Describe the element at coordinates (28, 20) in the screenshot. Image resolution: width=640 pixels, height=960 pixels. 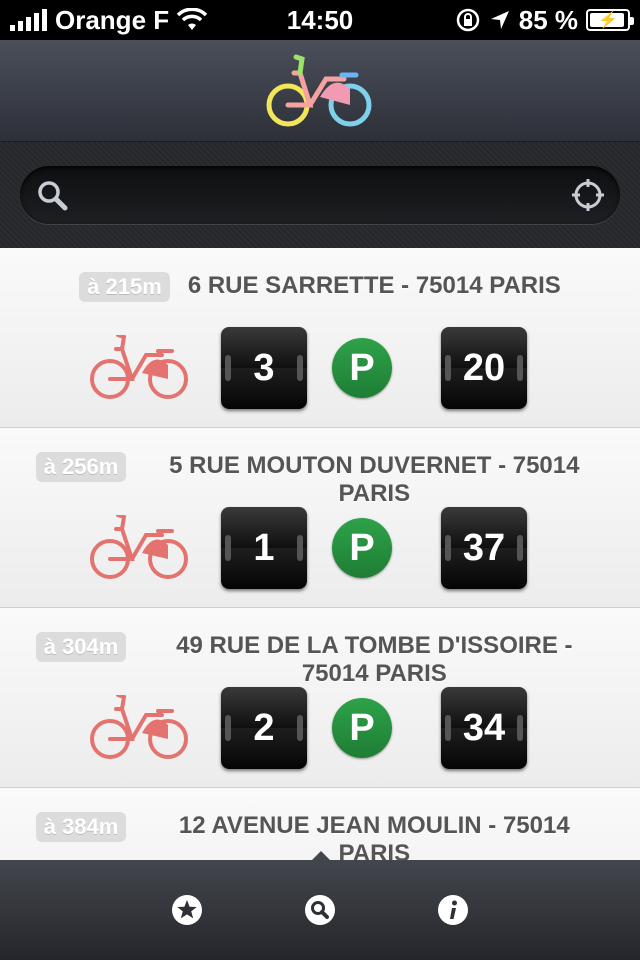
I see `signal-strength-icon` at that location.